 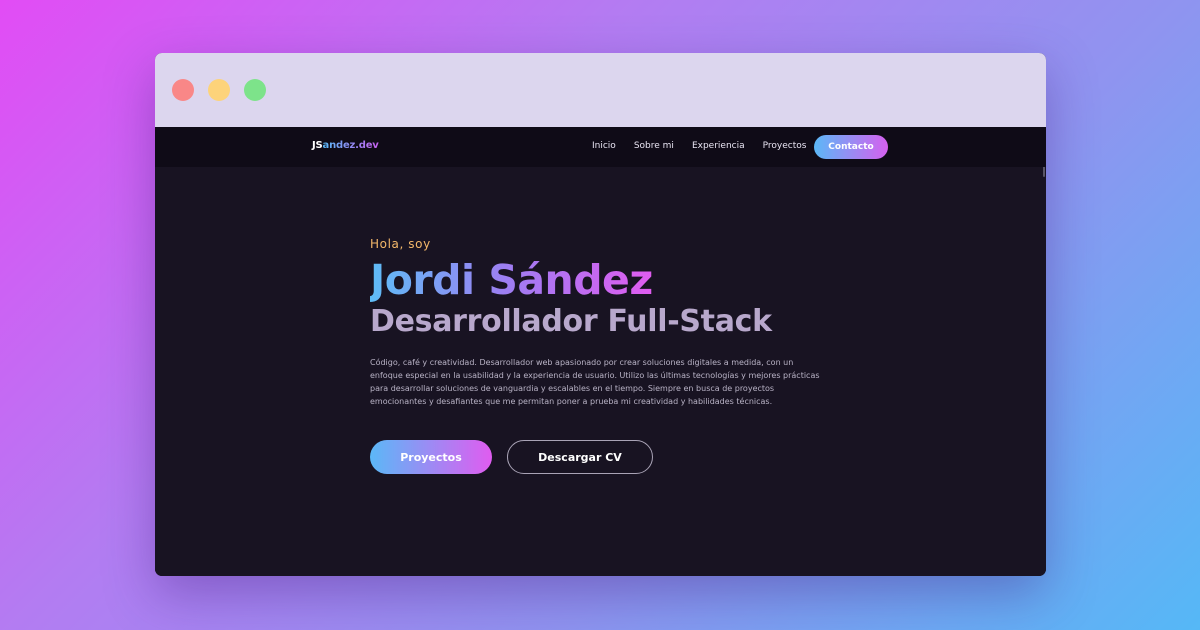 What do you see at coordinates (654, 146) in the screenshot?
I see `nav-link-sobre-mi: Sobre mi` at bounding box center [654, 146].